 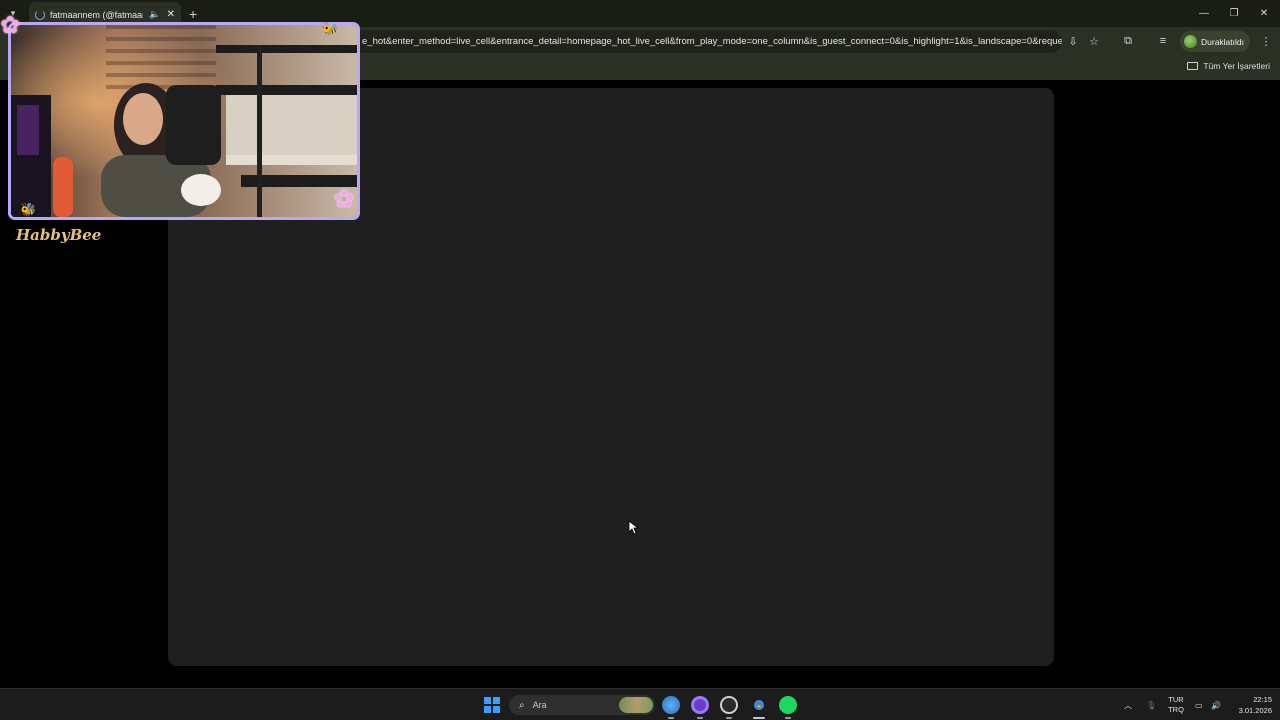 What do you see at coordinates (1204, 13) in the screenshot?
I see `minimize-button: —` at bounding box center [1204, 13].